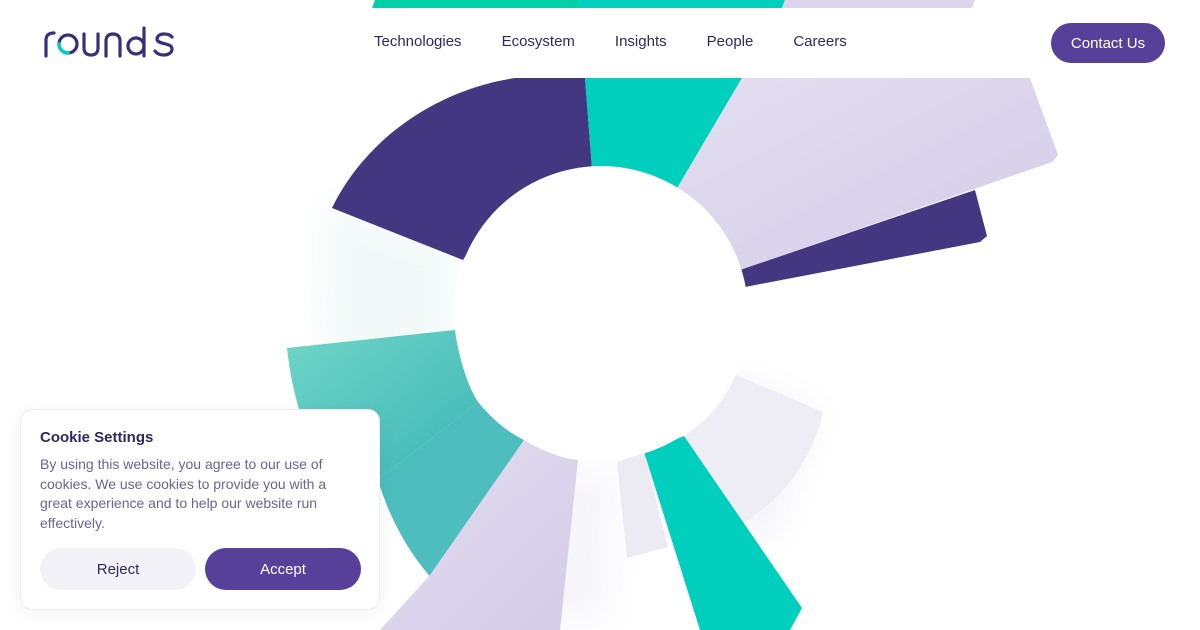 The width and height of the screenshot is (1200, 630). What do you see at coordinates (730, 42) in the screenshot?
I see `nav-item-people: People` at bounding box center [730, 42].